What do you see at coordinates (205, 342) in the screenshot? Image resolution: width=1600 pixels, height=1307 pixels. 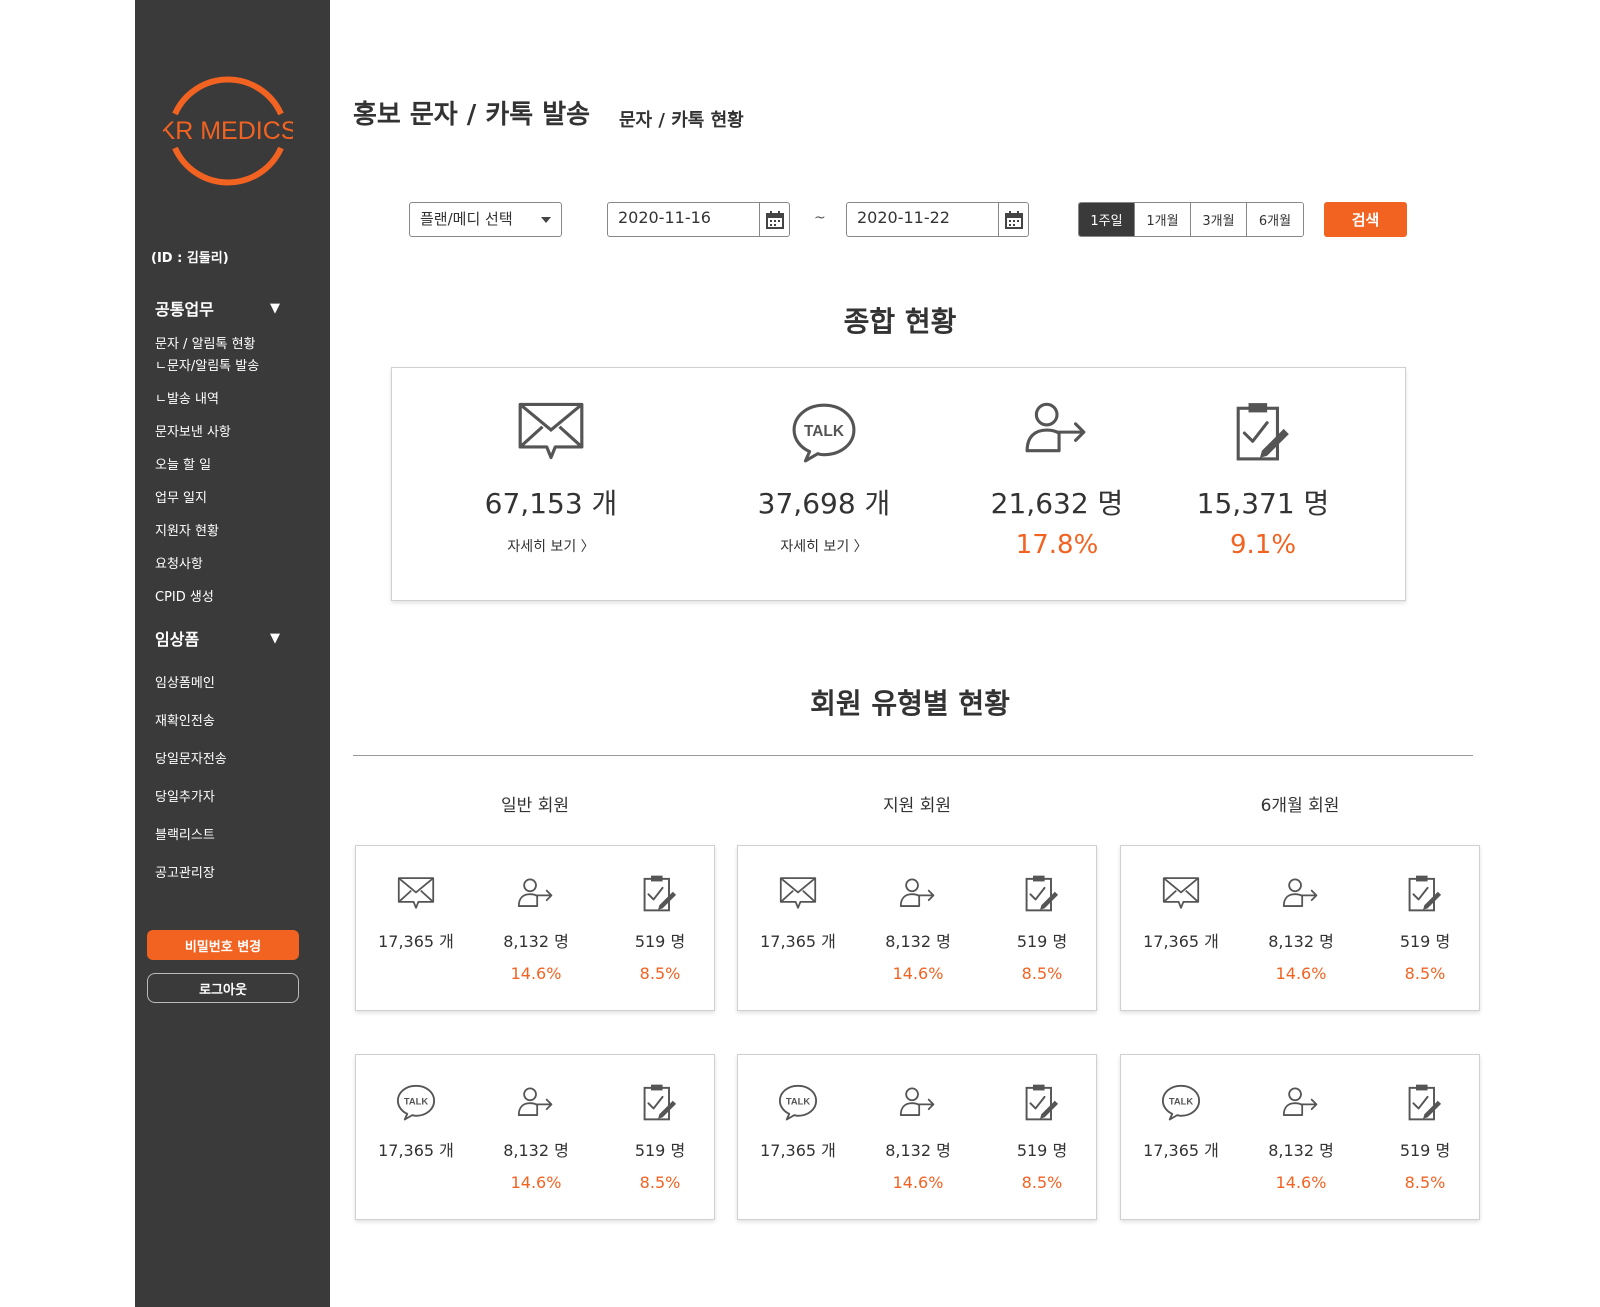 I see `menu-item-sms-status: 문자 / 알림톡 현황` at bounding box center [205, 342].